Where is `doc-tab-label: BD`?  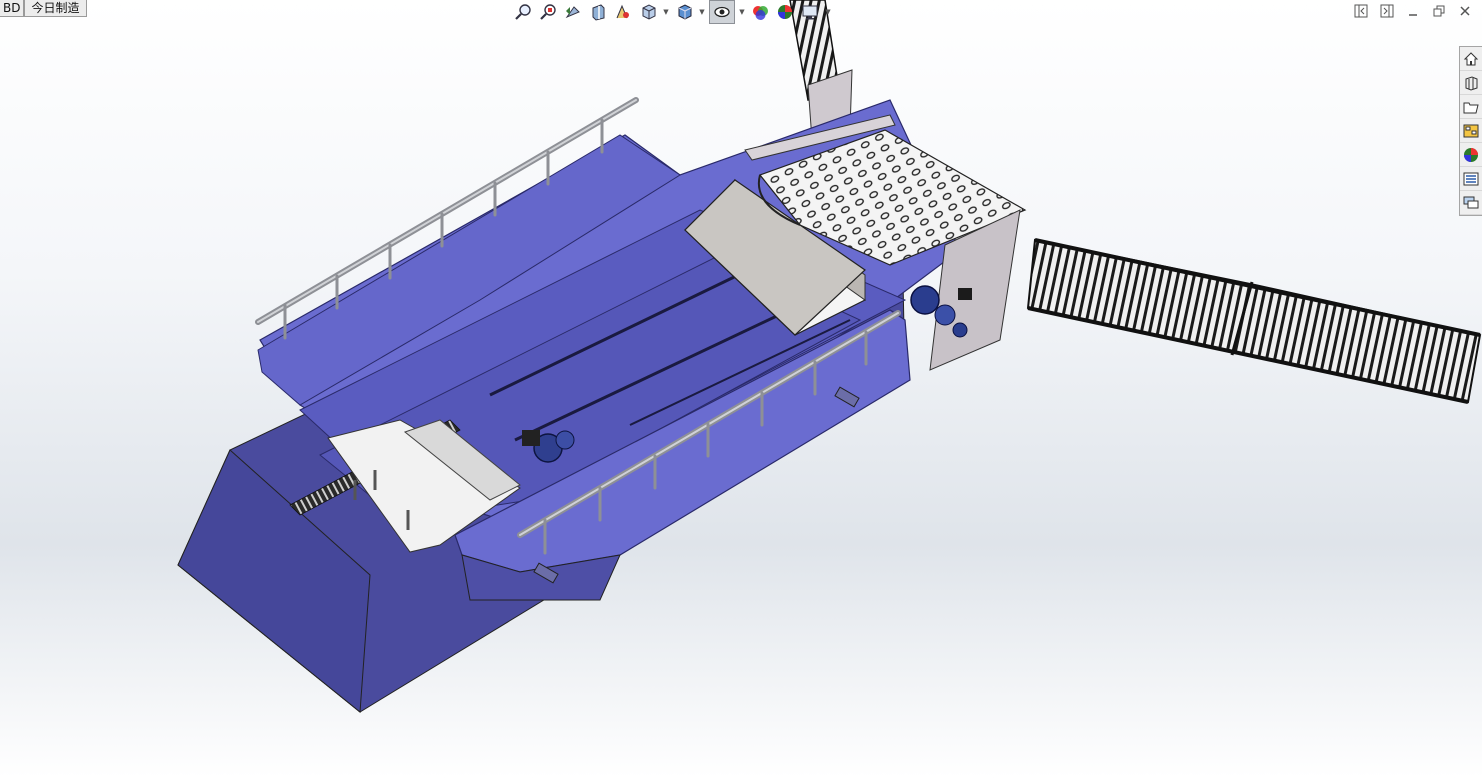 doc-tab-label: BD is located at coordinates (12, 8).